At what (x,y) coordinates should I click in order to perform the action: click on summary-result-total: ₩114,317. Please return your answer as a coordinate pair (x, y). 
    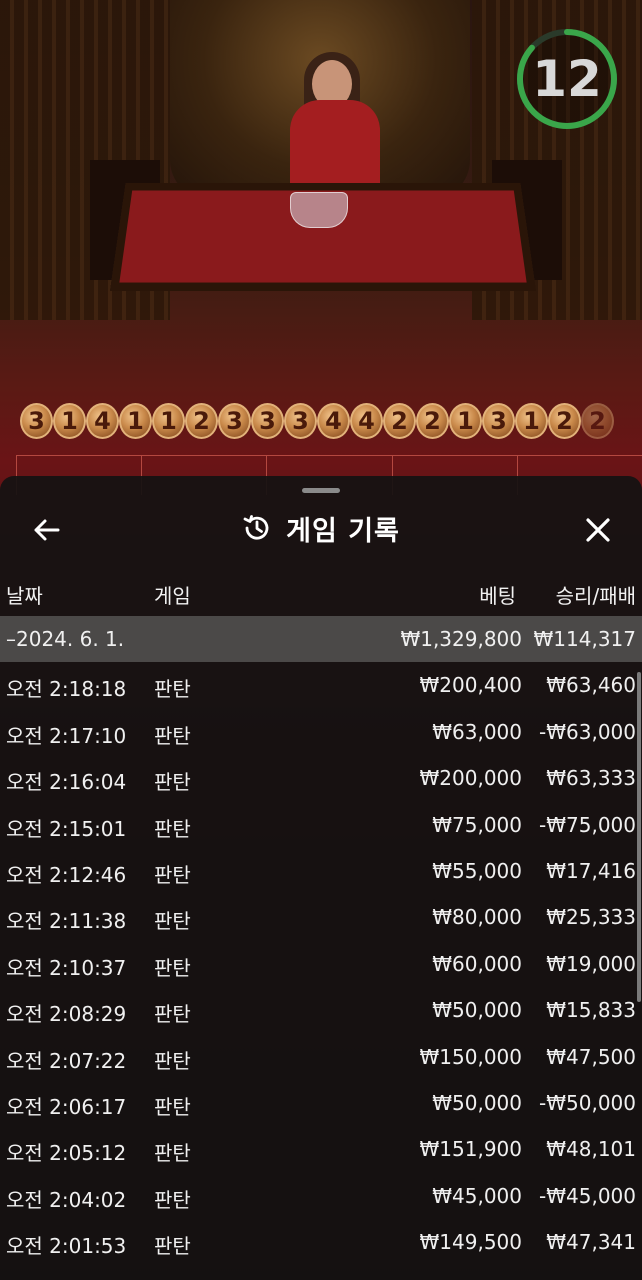
    Looking at the image, I should click on (584, 639).